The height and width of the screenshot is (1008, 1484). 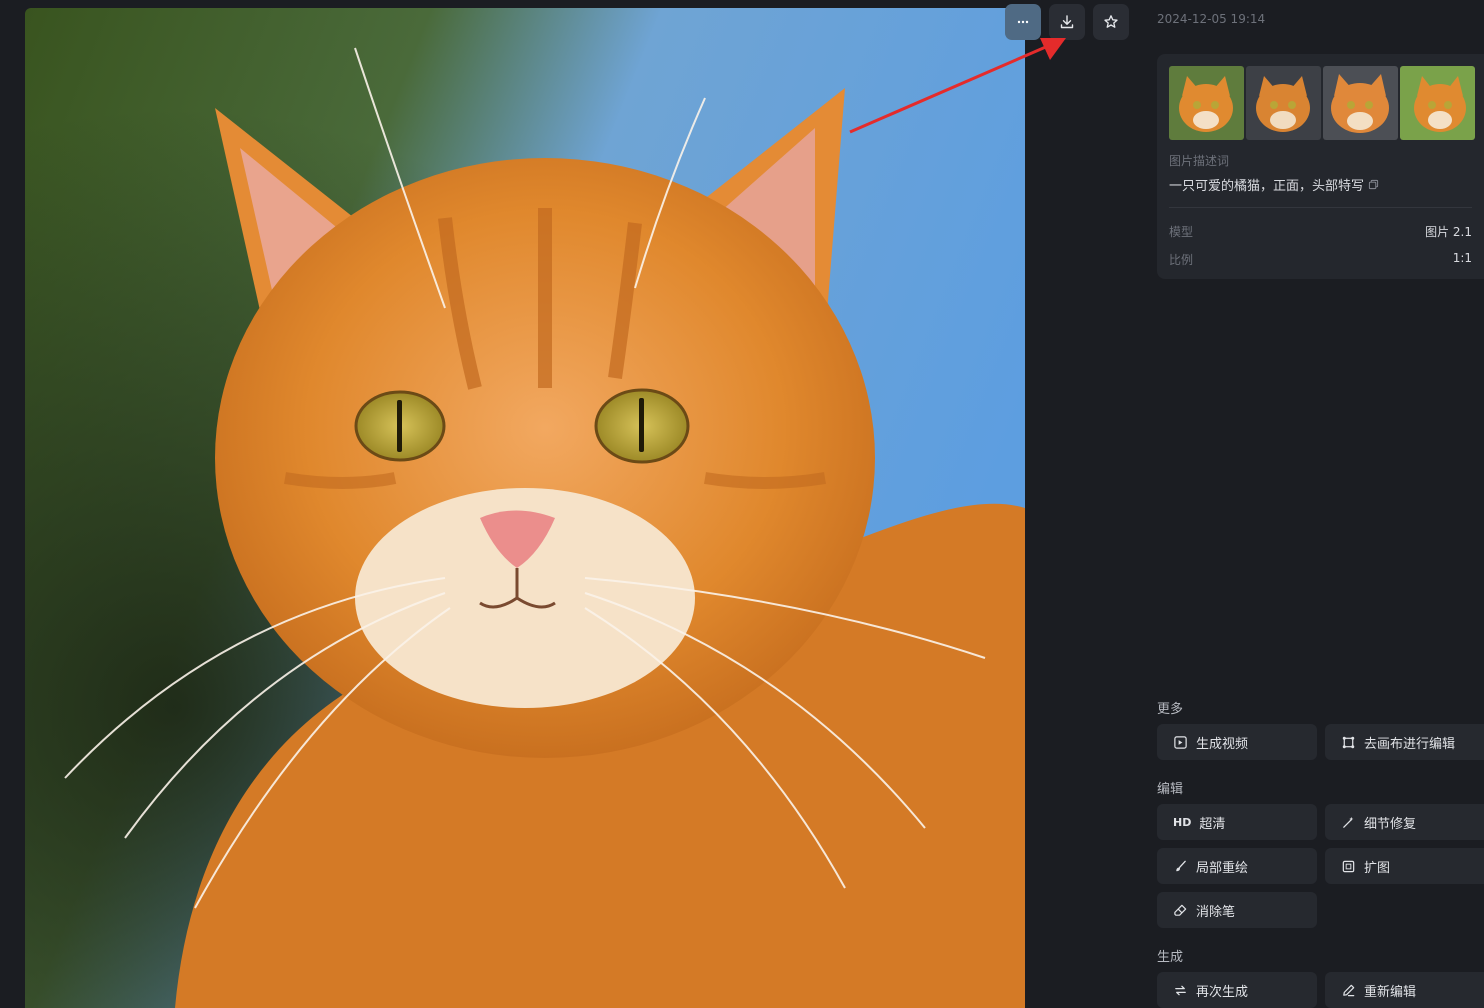 I want to click on download-icon, so click(x=1067, y=22).